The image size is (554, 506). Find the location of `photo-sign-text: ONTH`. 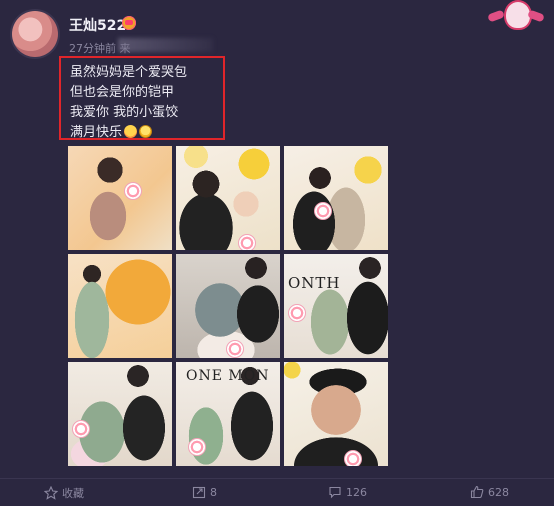

photo-sign-text: ONTH is located at coordinates (314, 283).